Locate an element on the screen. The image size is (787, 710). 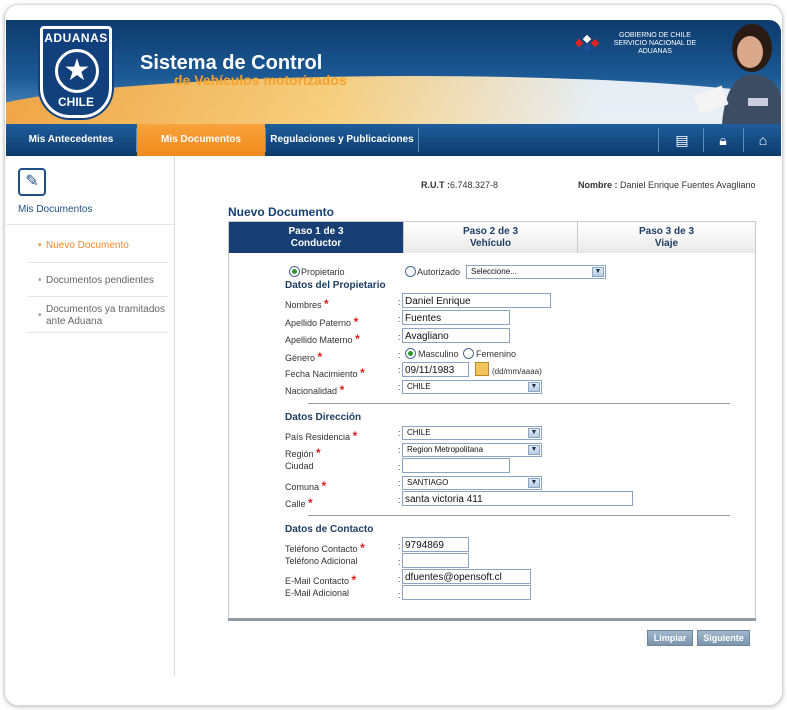
header-swoosh is located at coordinates (393, 100).